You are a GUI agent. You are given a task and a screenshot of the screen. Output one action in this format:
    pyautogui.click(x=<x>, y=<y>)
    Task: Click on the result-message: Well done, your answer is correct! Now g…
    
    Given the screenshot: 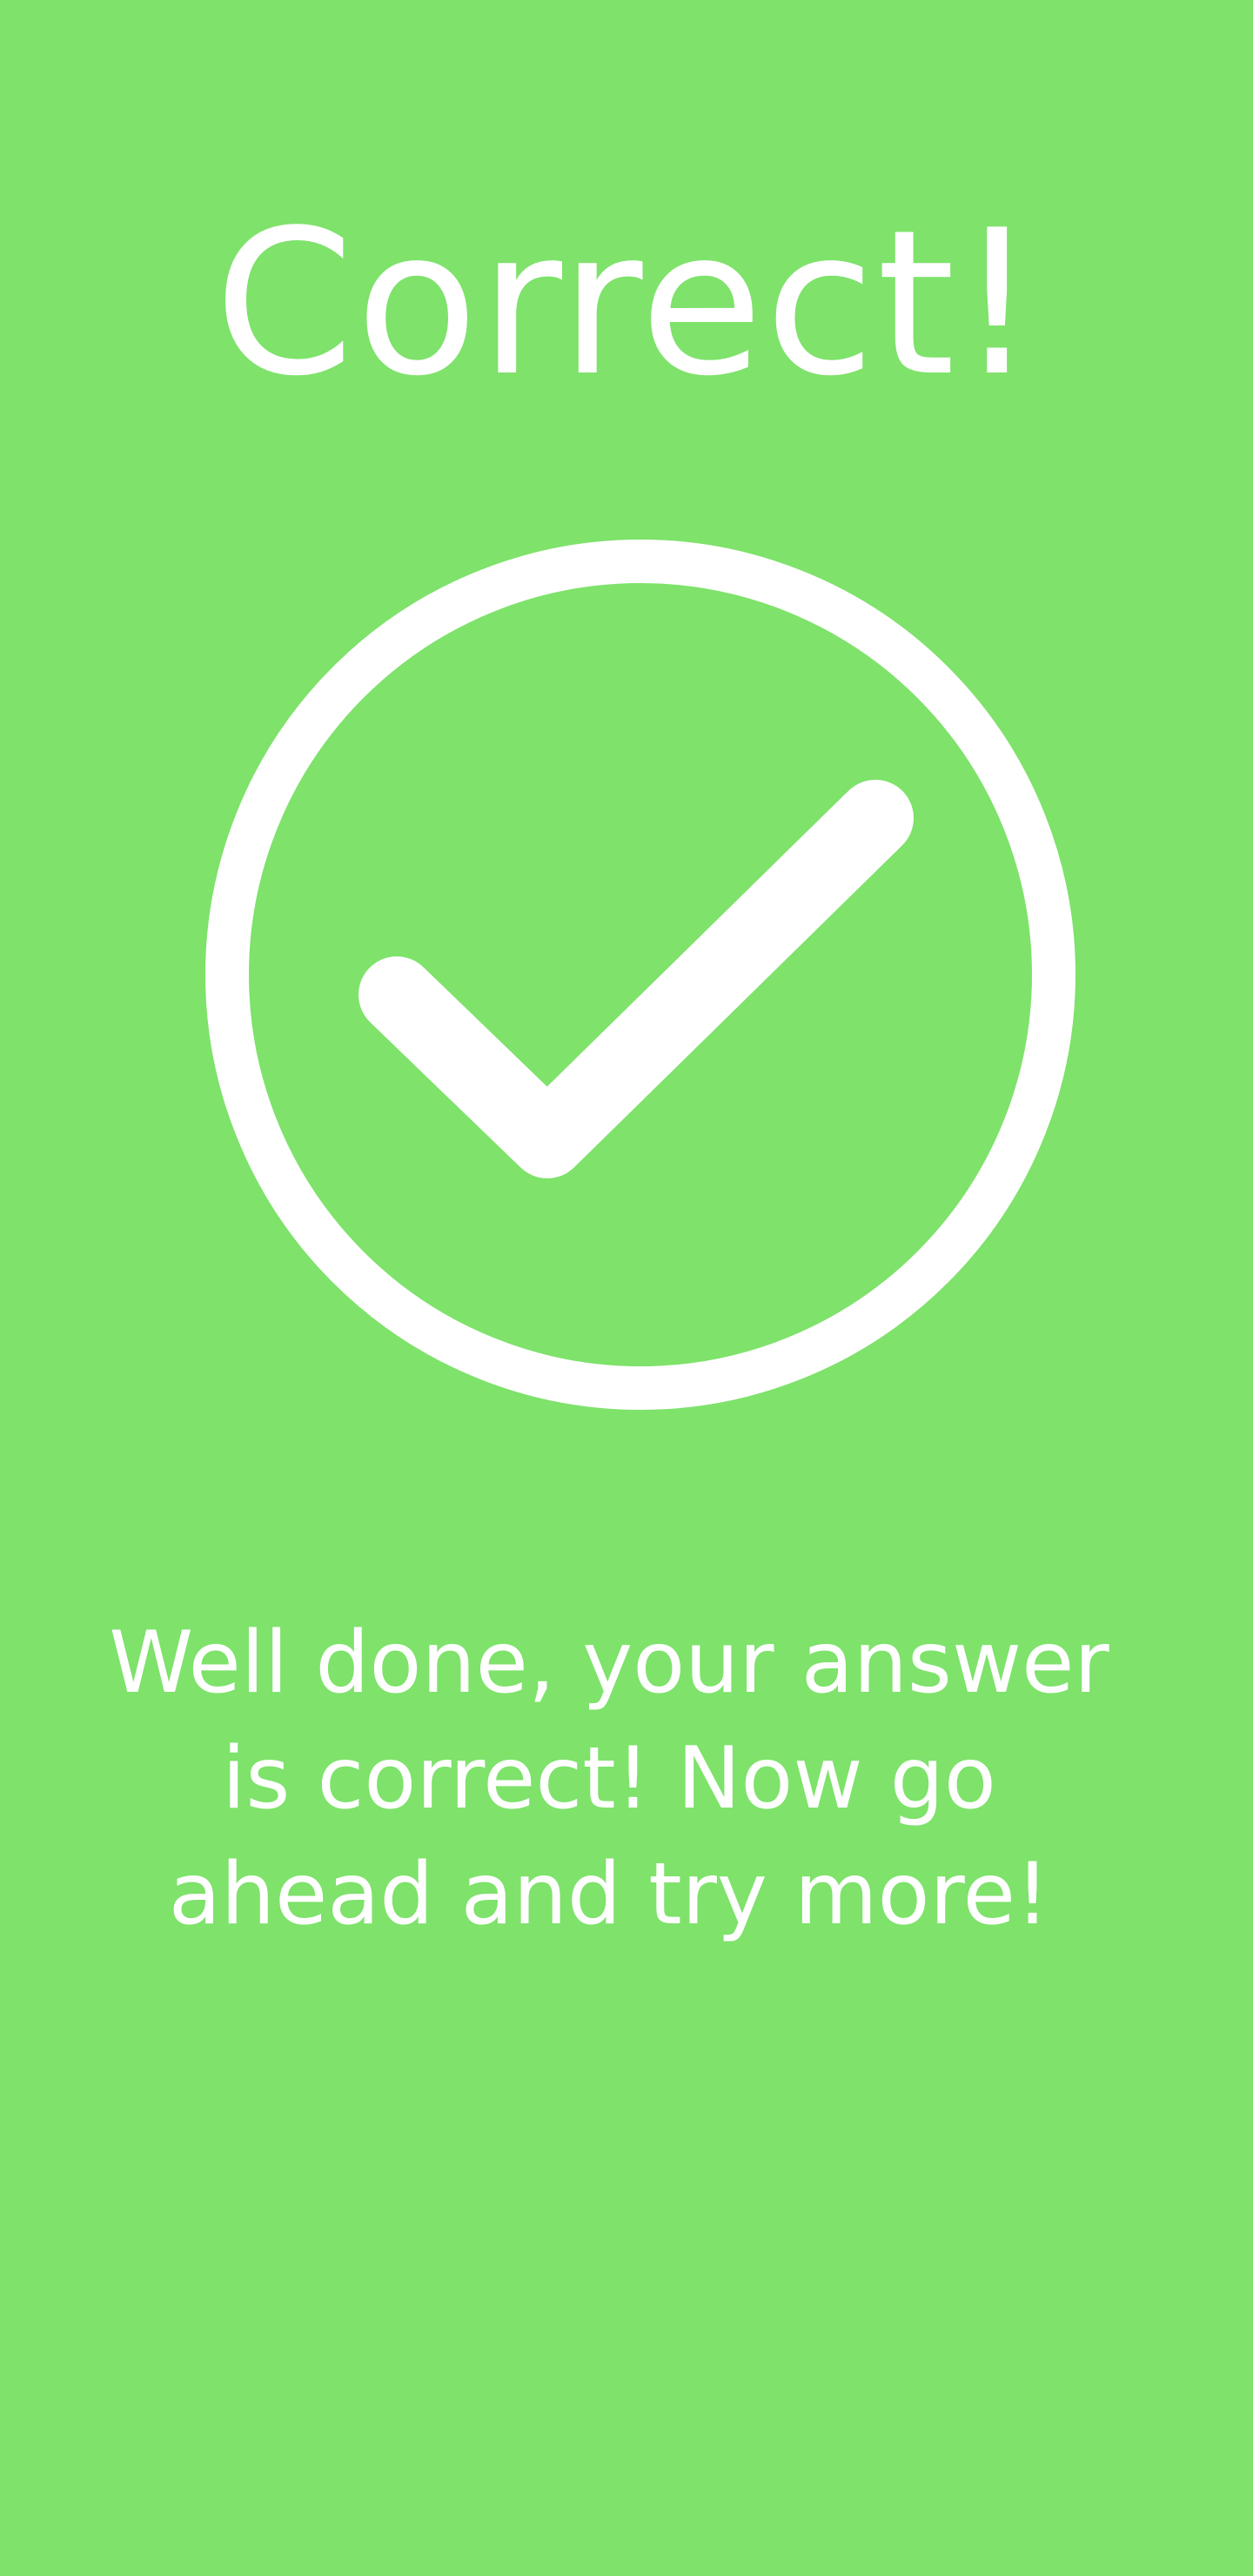 What is the action you would take?
    pyautogui.click(x=609, y=1778)
    